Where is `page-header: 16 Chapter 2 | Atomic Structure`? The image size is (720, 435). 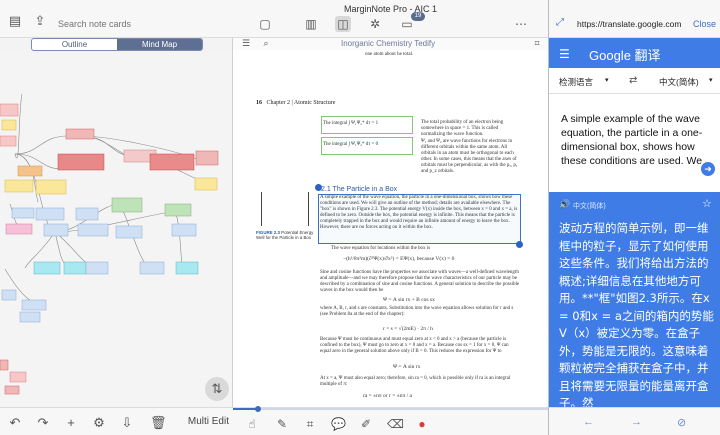 page-header: 16 Chapter 2 | Atomic Structure is located at coordinates (296, 103).